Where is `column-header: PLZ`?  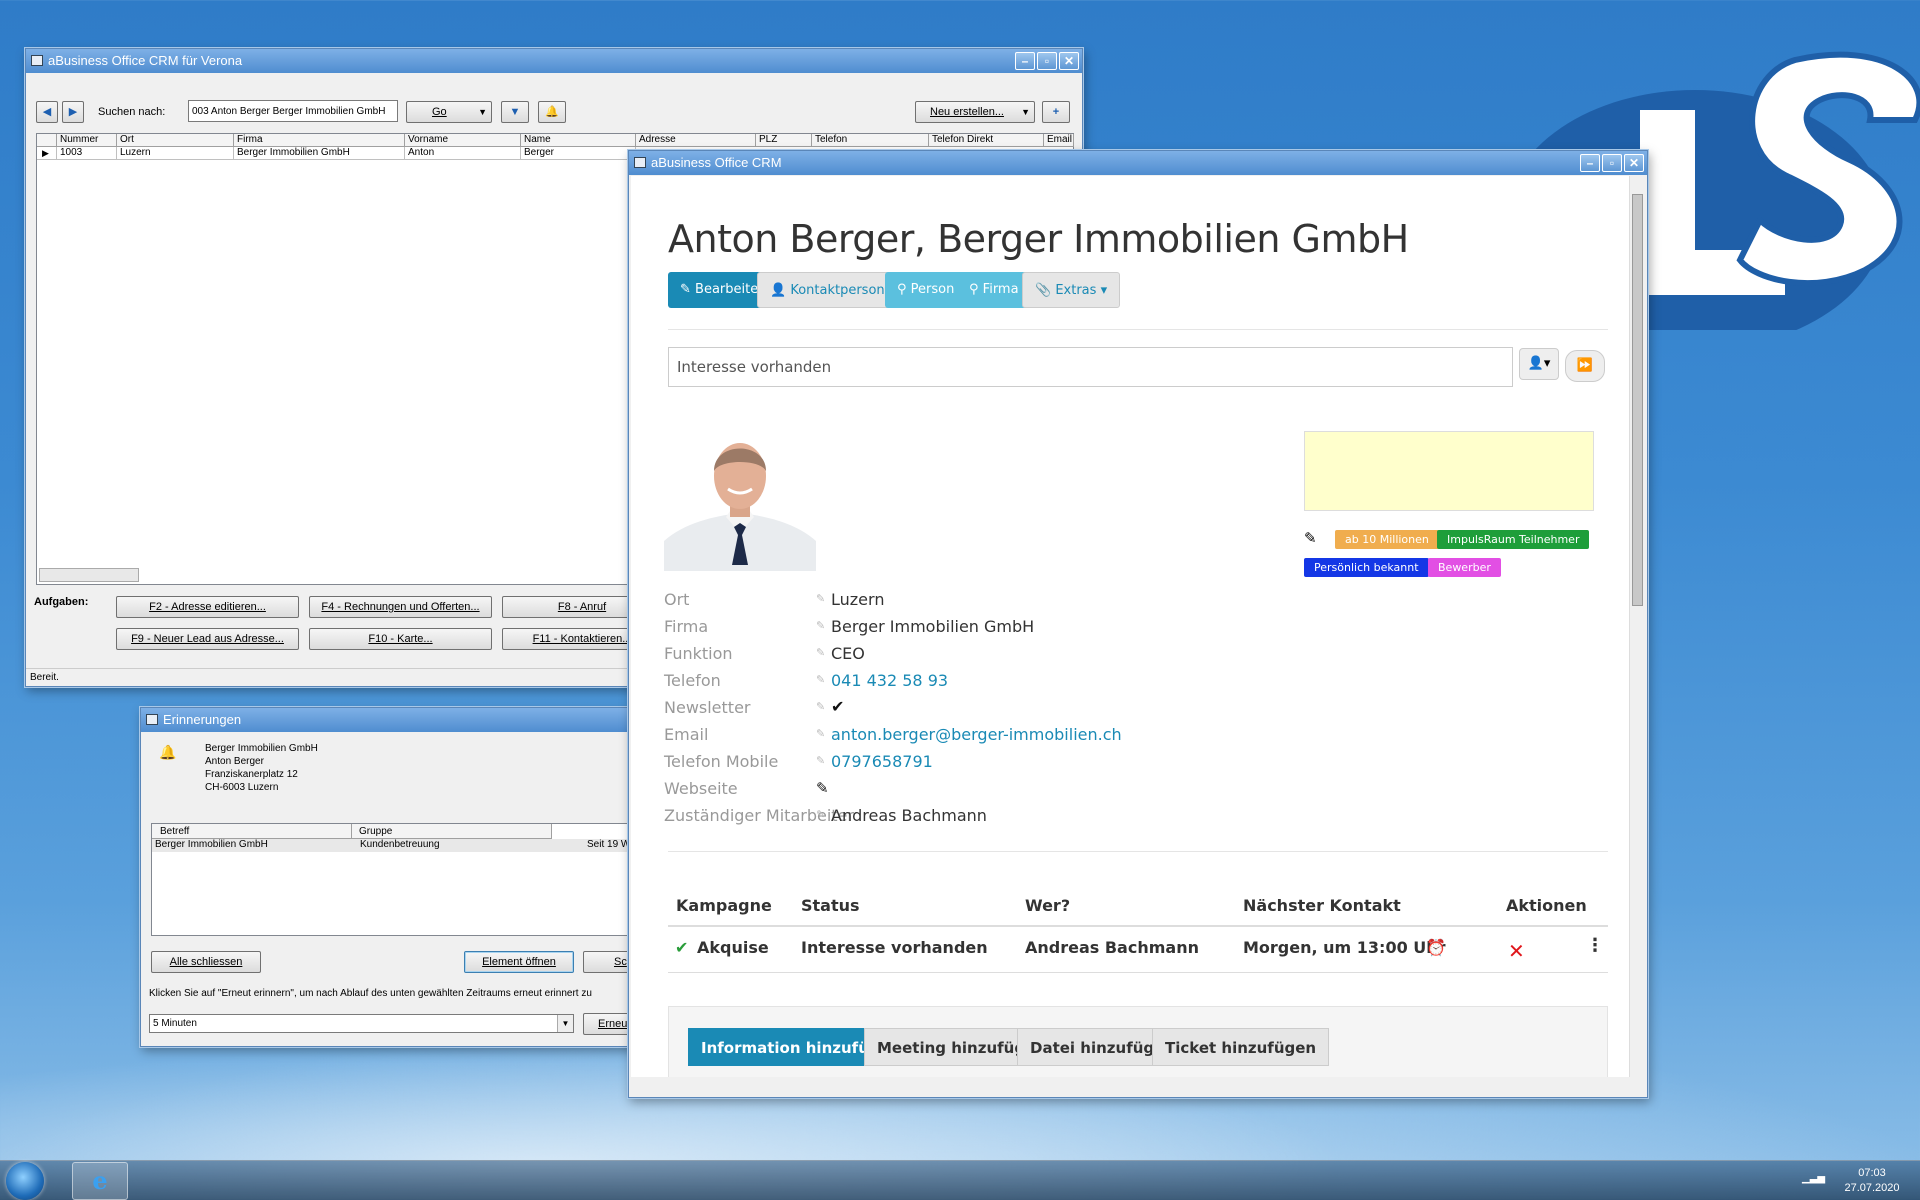 column-header: PLZ is located at coordinates (784, 140).